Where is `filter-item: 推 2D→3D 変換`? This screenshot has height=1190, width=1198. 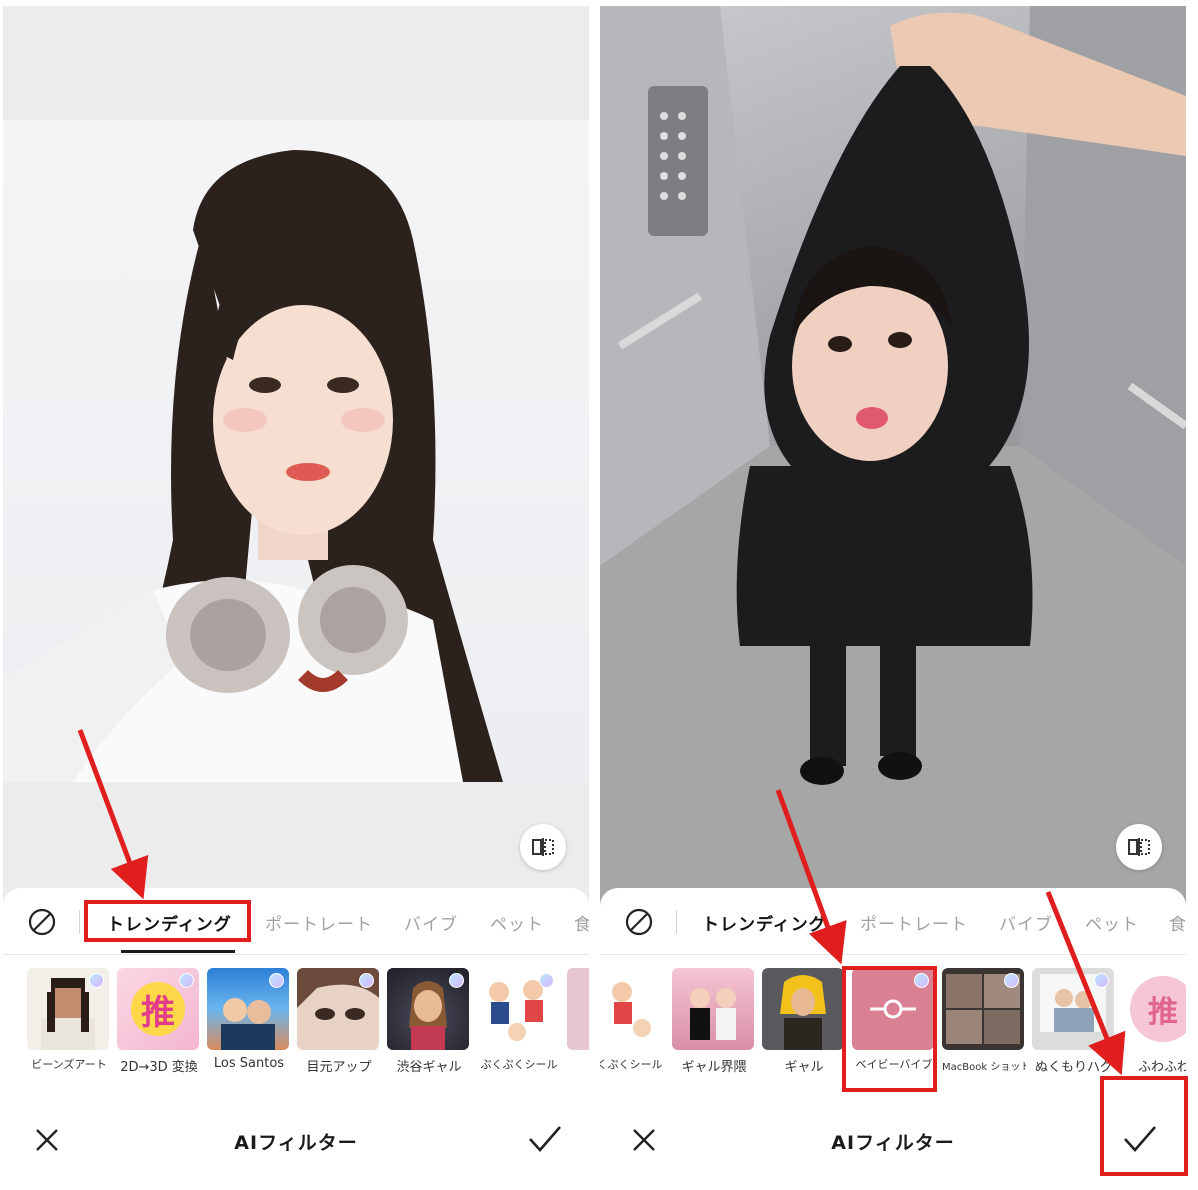
filter-item: 推 2D→3D 変換 is located at coordinates (159, 1021).